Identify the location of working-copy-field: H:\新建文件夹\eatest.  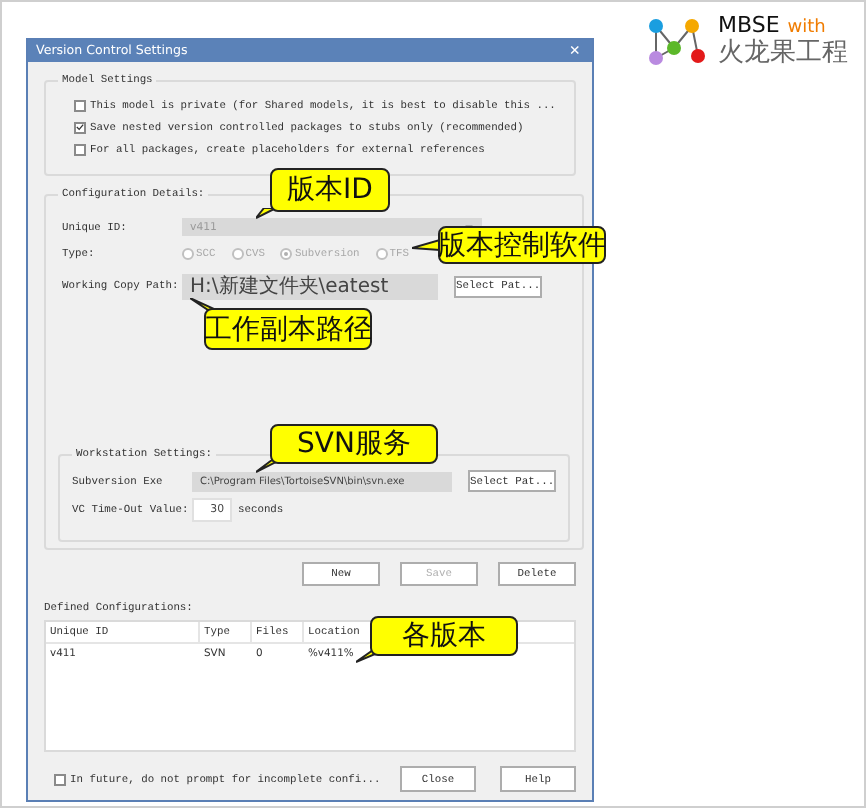
(310, 286).